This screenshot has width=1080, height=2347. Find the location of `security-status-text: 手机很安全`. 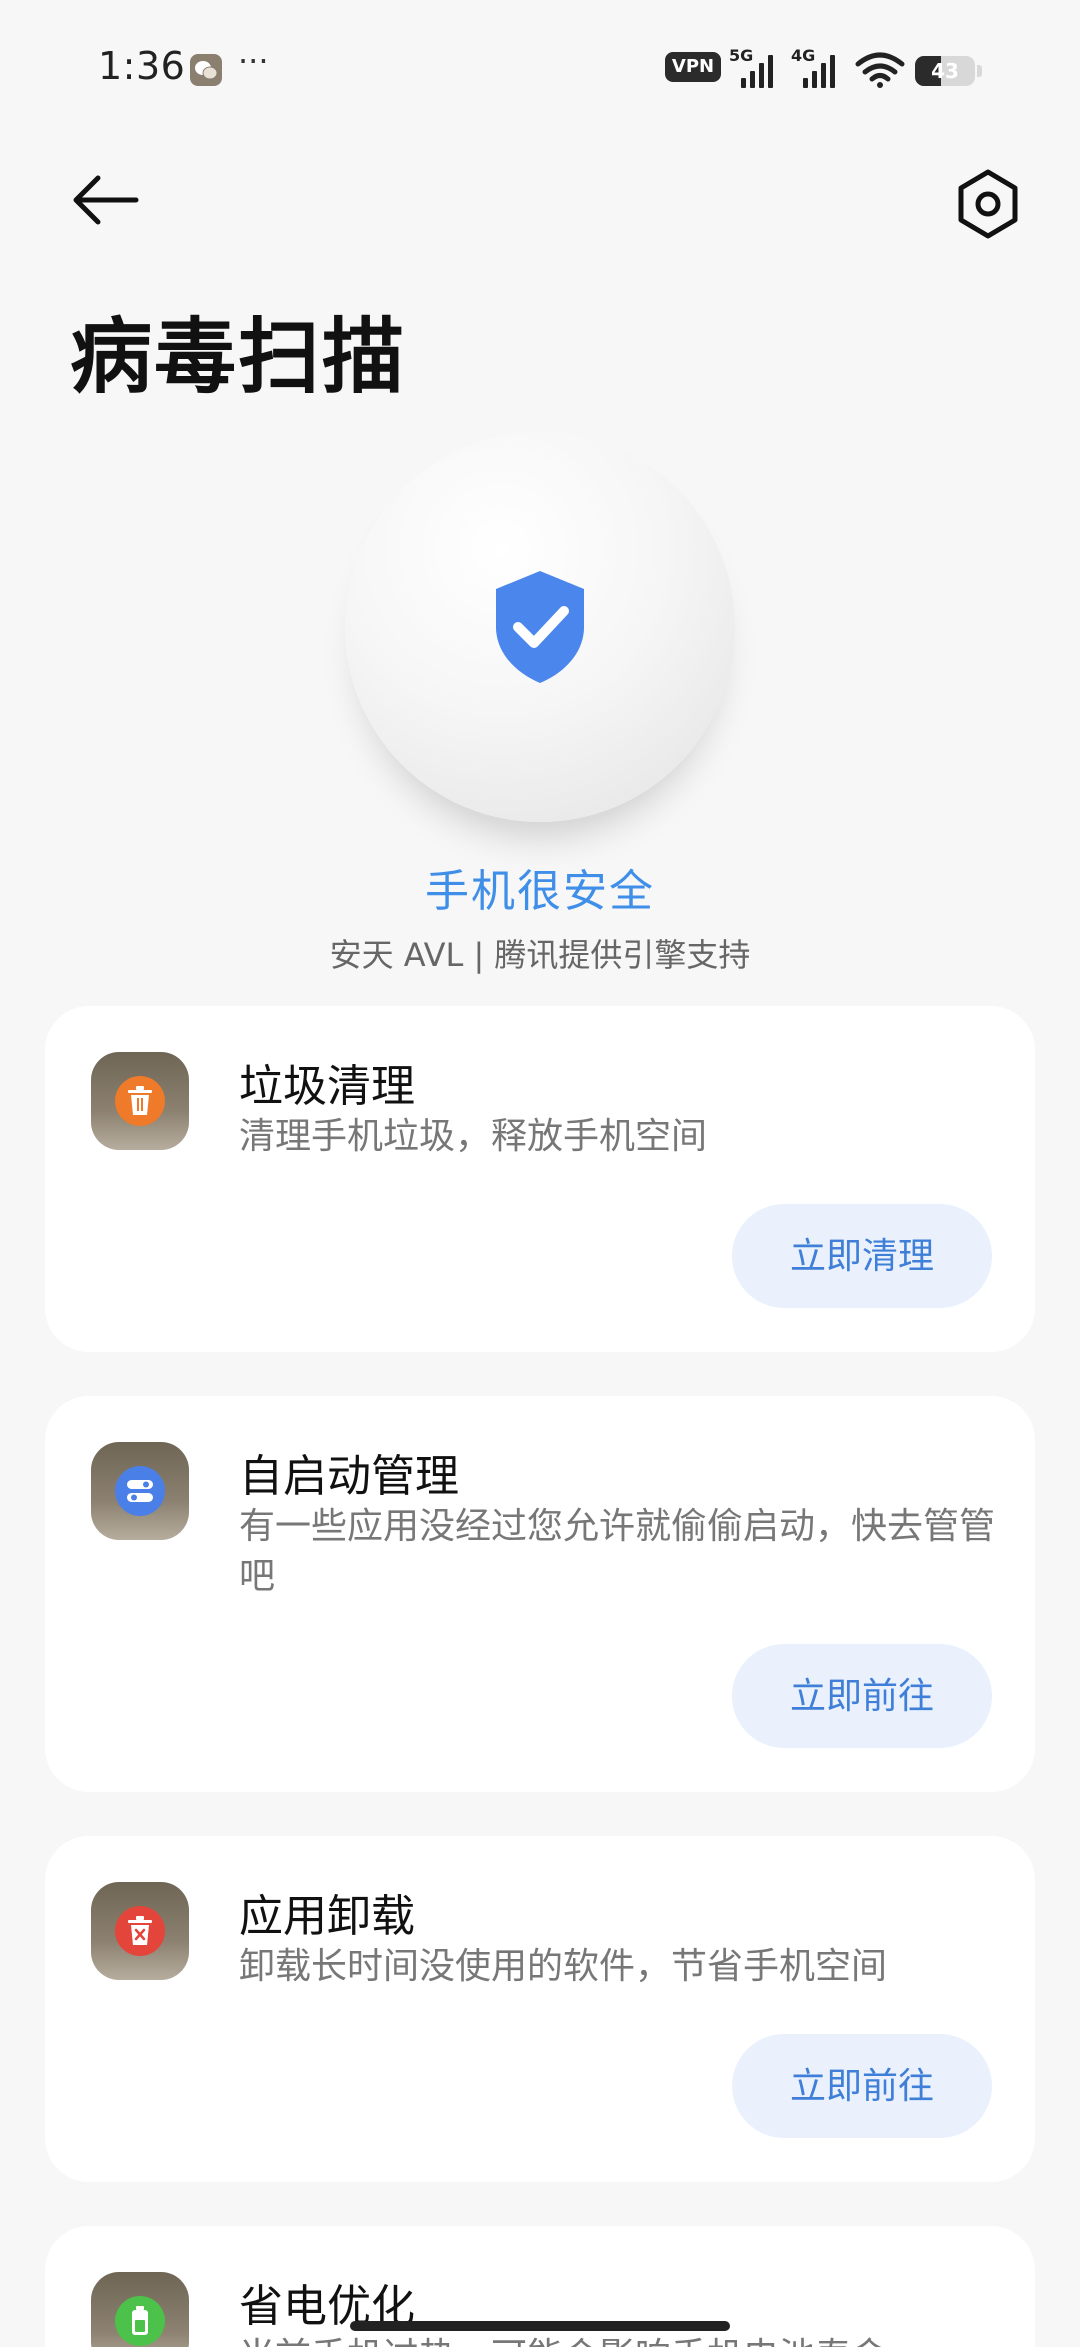

security-status-text: 手机很安全 is located at coordinates (540, 891).